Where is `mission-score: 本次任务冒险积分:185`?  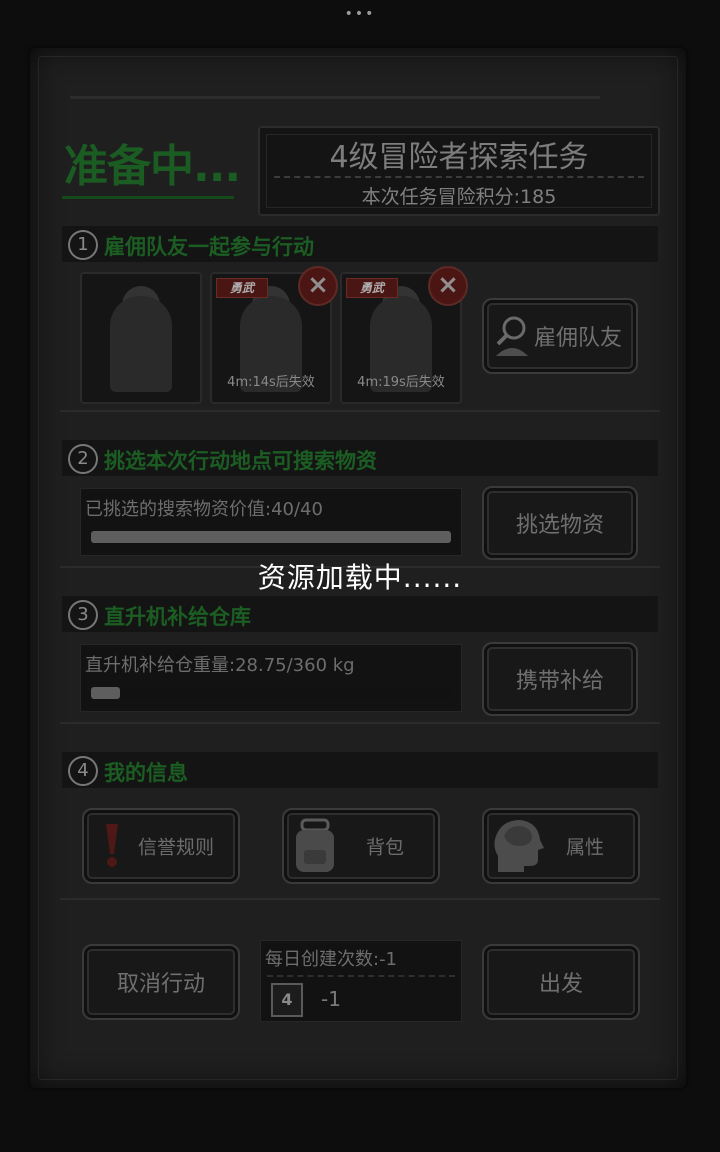
mission-score: 本次任务冒险积分:185 is located at coordinates (459, 197).